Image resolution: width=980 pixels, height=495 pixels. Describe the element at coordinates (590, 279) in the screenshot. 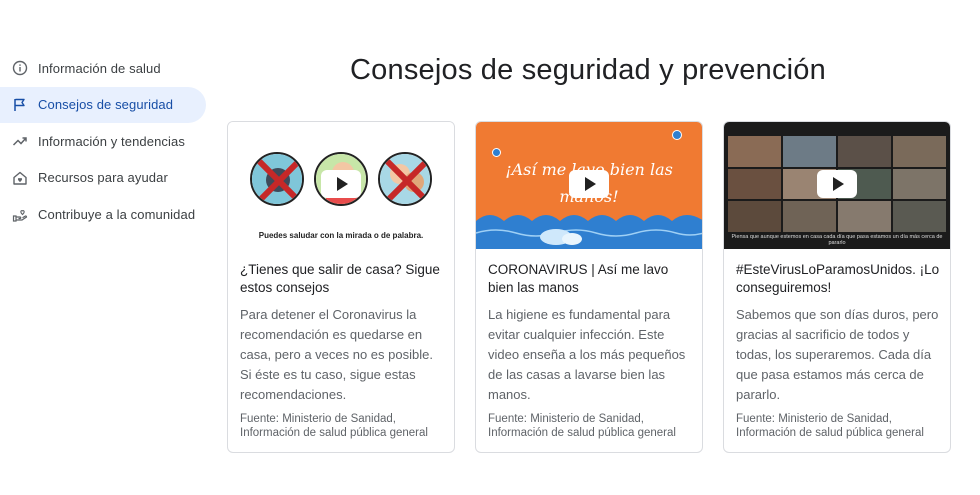

I see `card-title: CORONAVIRUS | Así me lavo bien las manos` at that location.